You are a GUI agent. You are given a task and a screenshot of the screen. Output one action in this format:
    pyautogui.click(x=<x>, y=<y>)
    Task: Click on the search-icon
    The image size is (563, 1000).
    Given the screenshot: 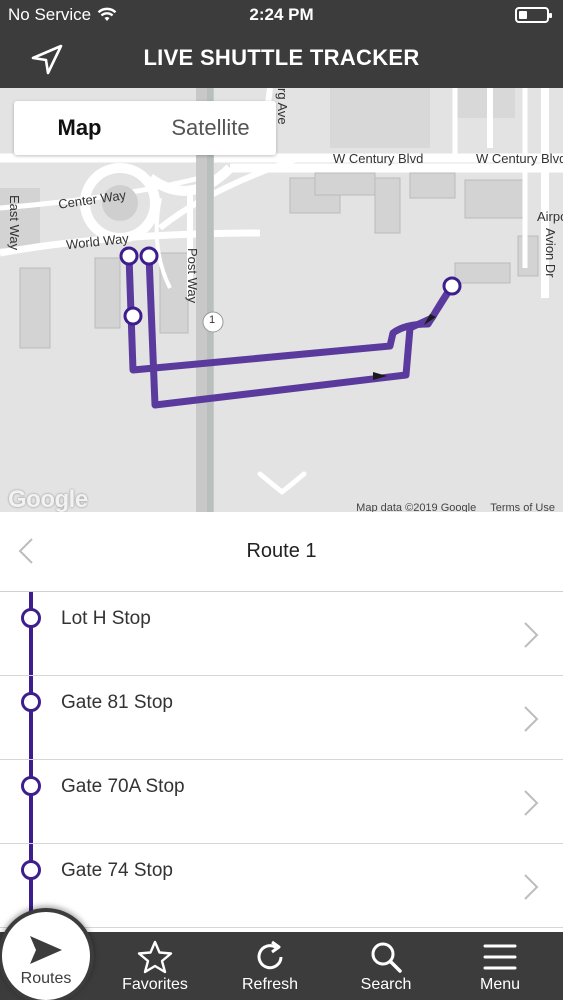 What is the action you would take?
    pyautogui.click(x=386, y=957)
    